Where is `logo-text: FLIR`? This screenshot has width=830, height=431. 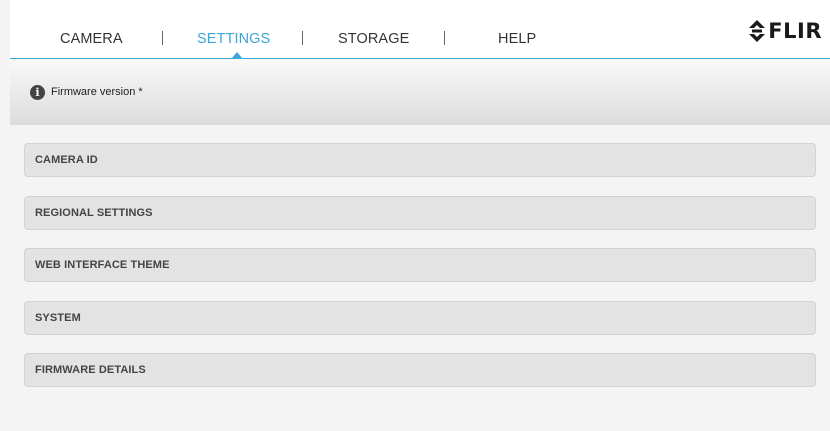
logo-text: FLIR is located at coordinates (795, 31).